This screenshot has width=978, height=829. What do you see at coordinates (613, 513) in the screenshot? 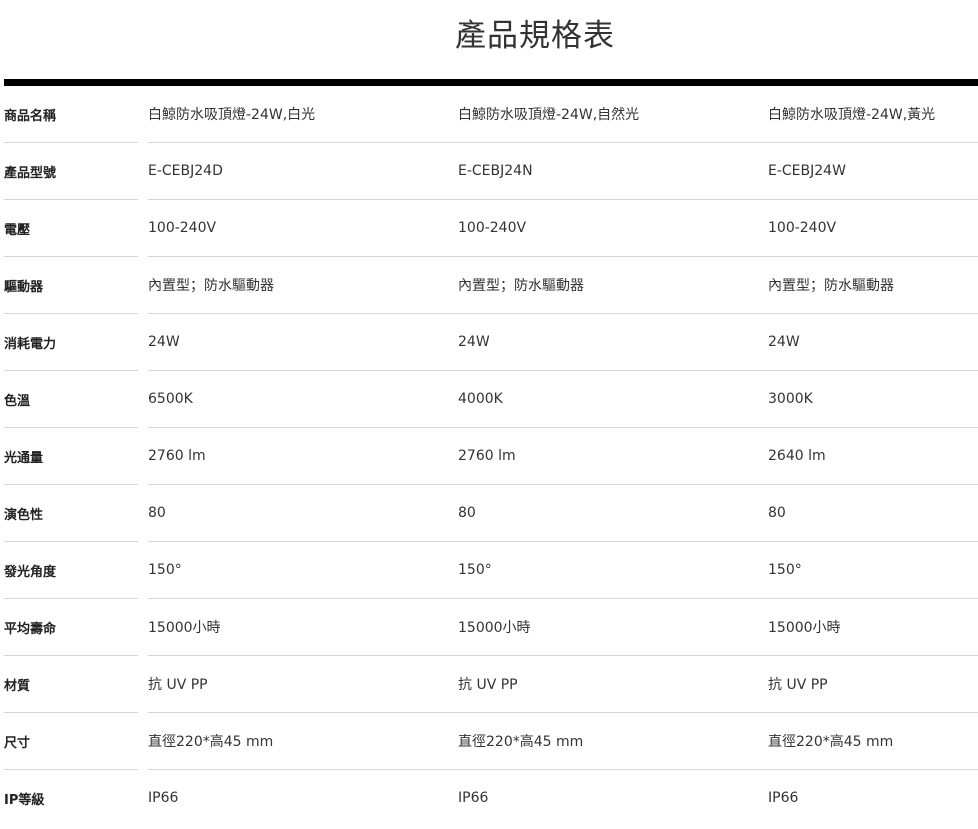
I see `spec-value-col-2: 80` at bounding box center [613, 513].